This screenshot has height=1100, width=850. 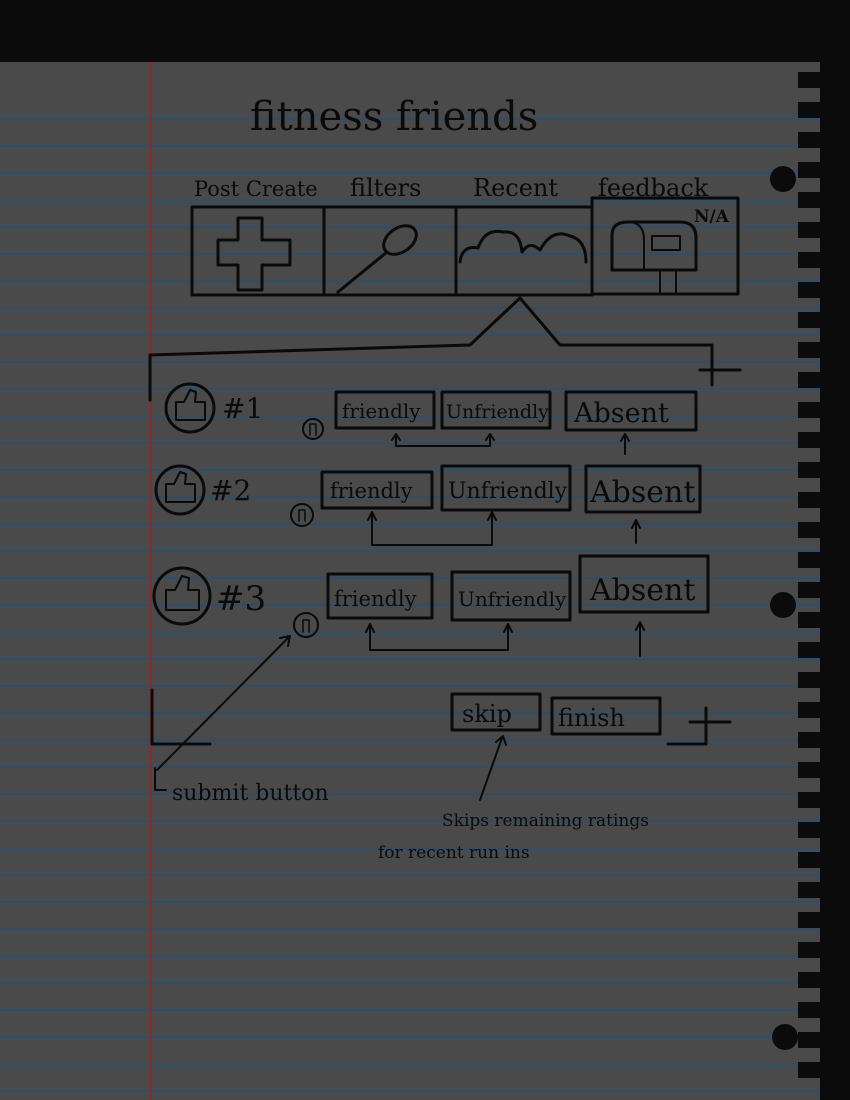 I want to click on plus-icon, so click(x=254, y=254).